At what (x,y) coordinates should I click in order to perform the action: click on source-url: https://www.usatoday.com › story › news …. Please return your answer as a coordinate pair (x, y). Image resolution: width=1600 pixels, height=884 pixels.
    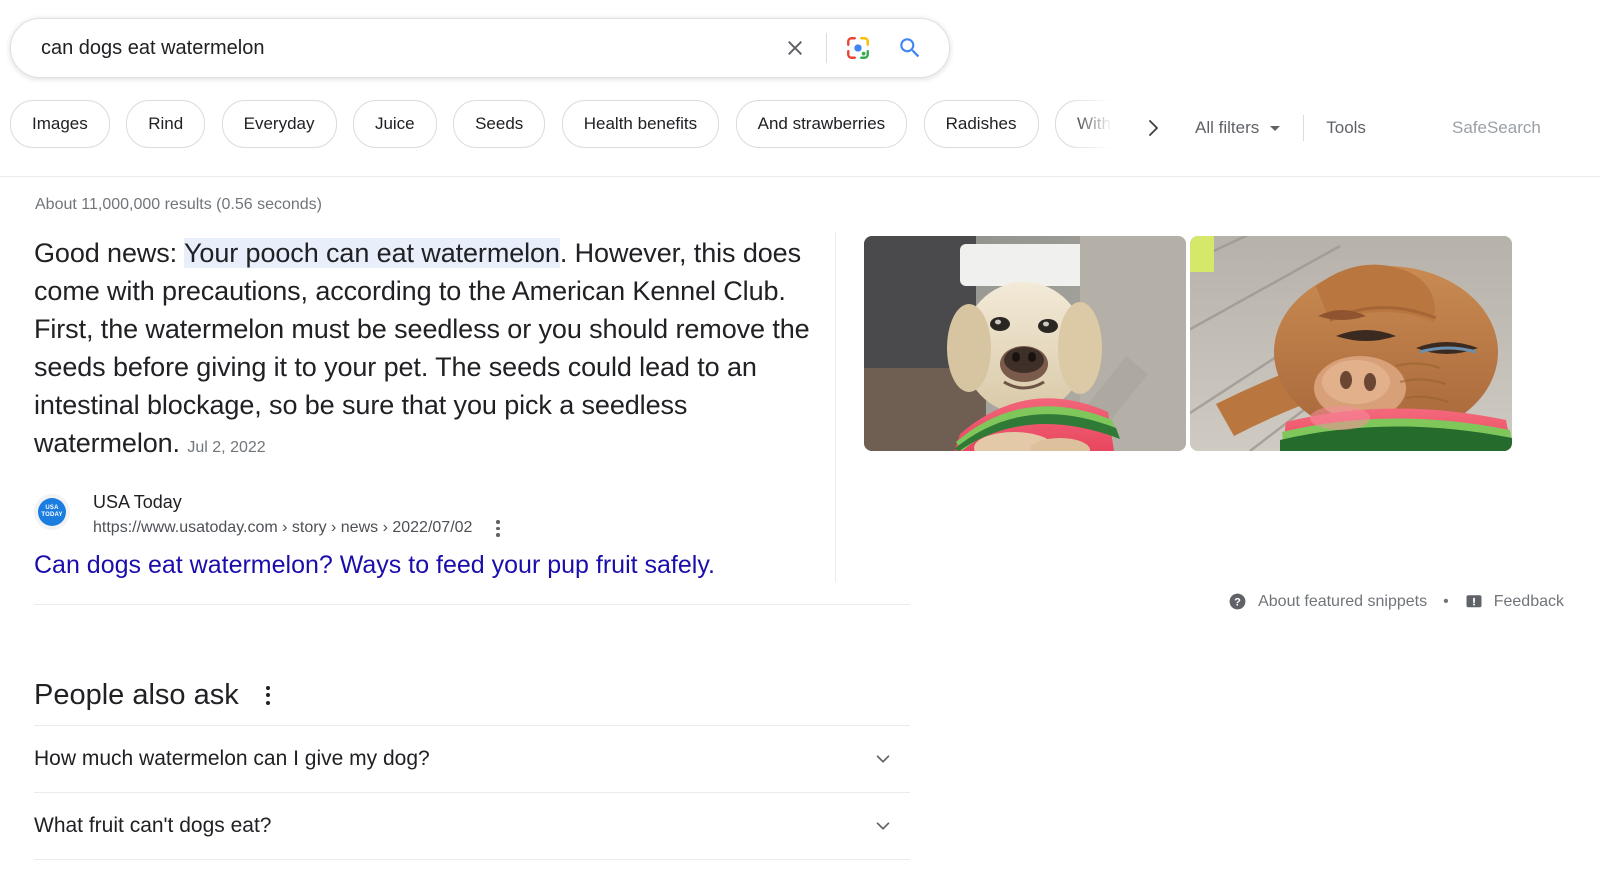
    Looking at the image, I should click on (283, 528).